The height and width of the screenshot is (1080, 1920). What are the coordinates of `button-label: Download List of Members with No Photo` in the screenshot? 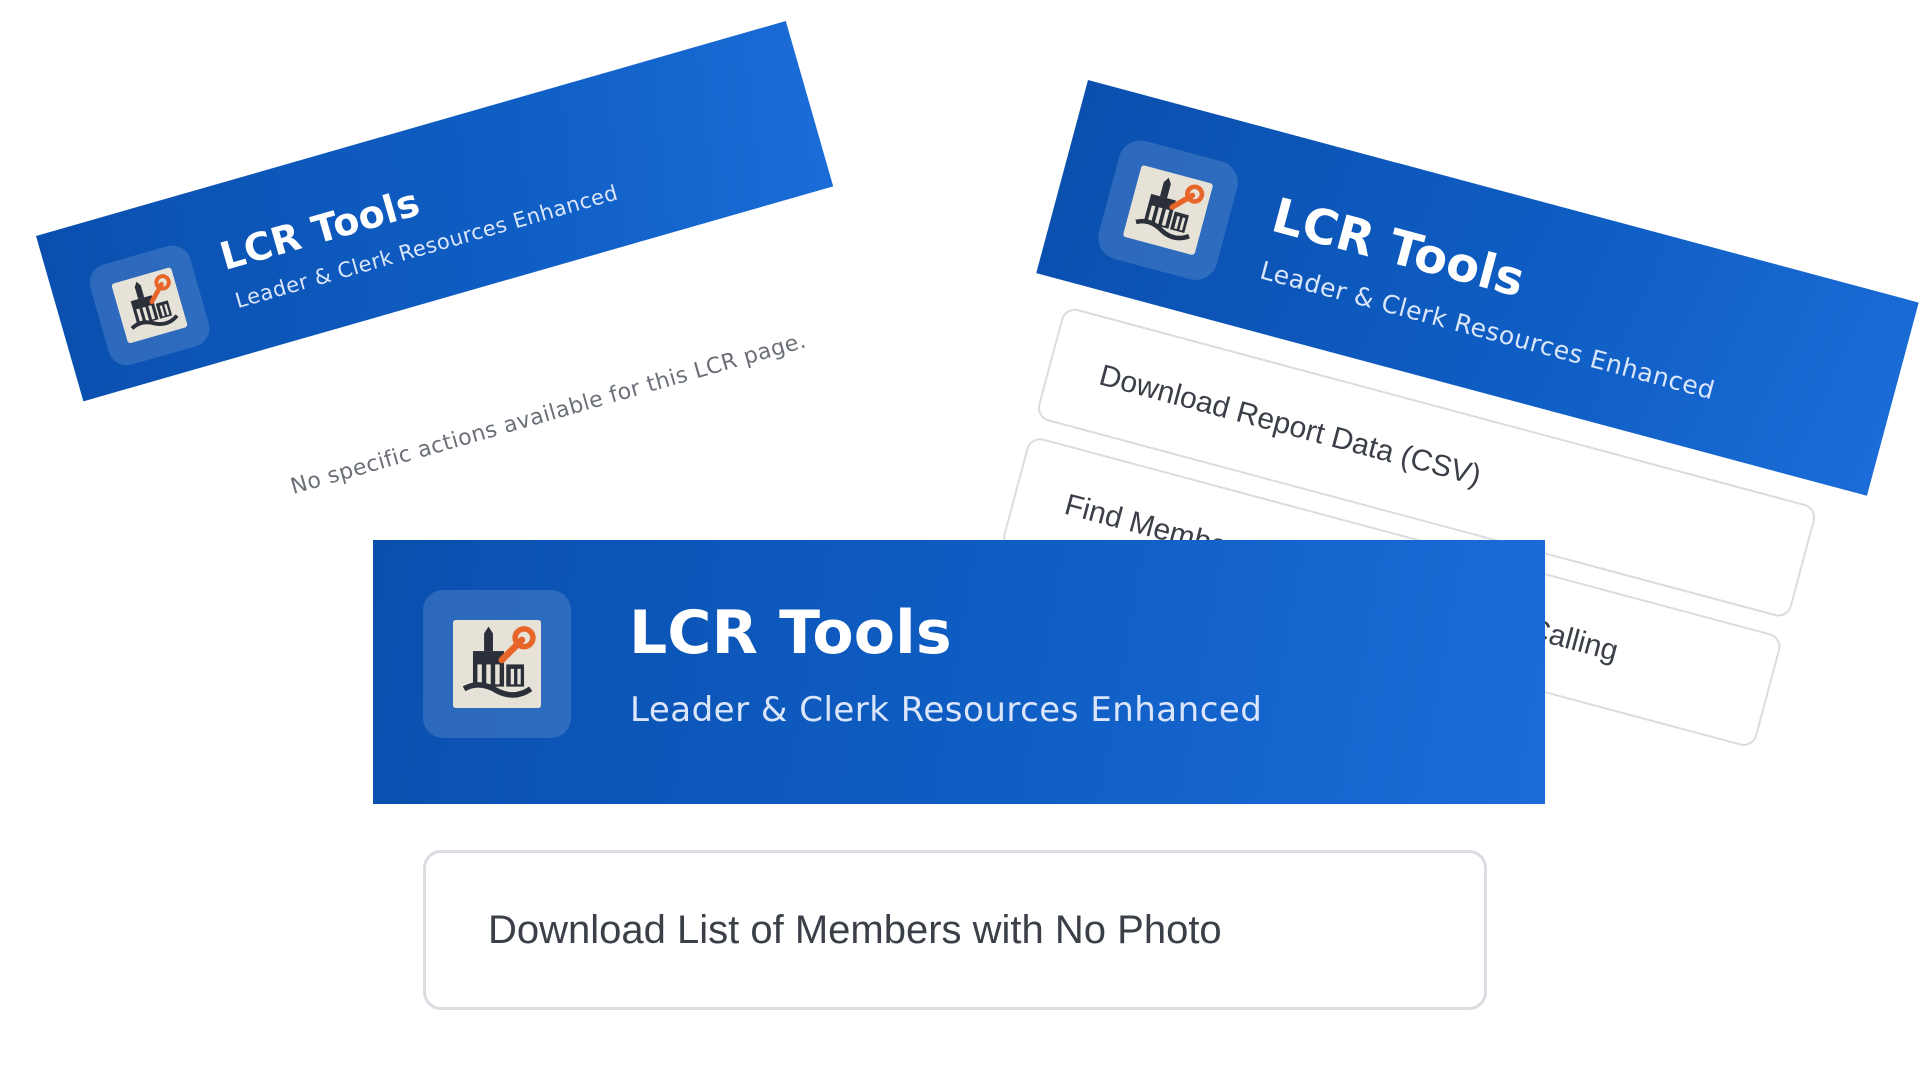 It's located at (855, 929).